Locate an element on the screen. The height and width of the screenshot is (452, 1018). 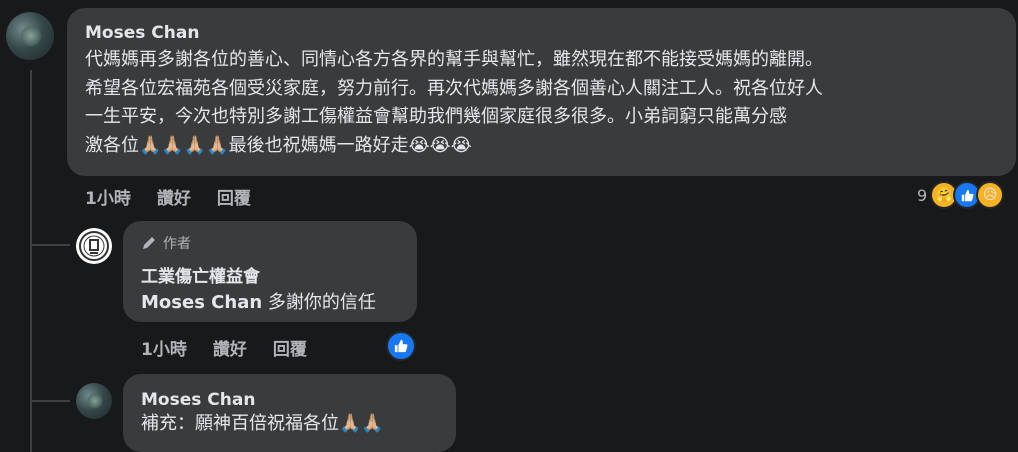
reply-time: 1小時 is located at coordinates (164, 347).